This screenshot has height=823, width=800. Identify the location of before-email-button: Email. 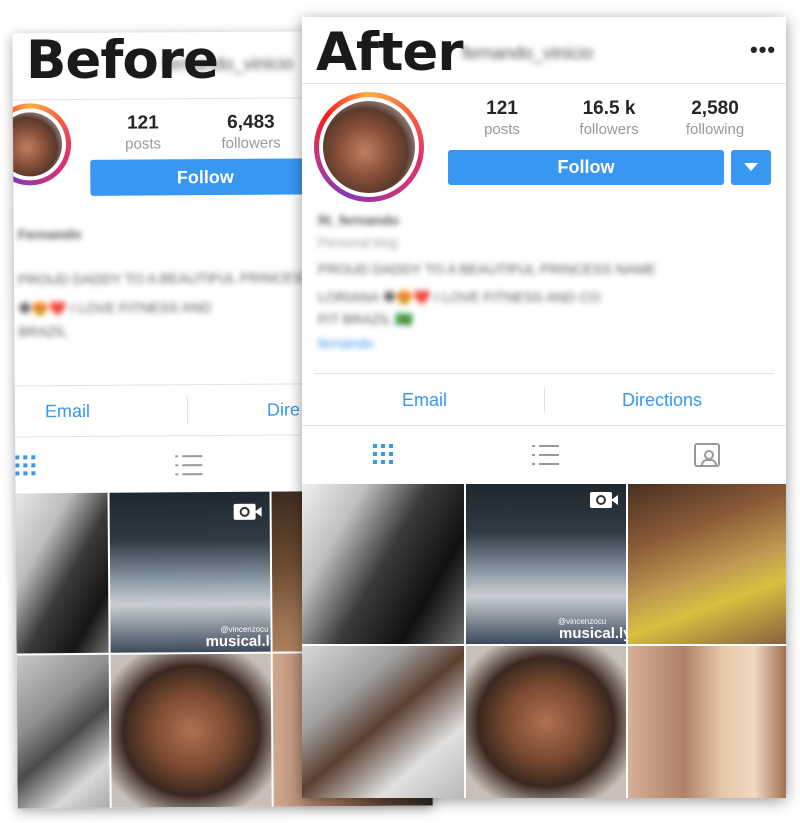
(67, 411).